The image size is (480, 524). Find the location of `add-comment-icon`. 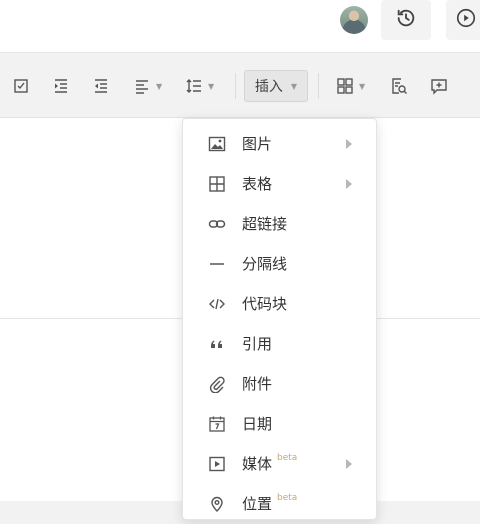

add-comment-icon is located at coordinates (439, 87).